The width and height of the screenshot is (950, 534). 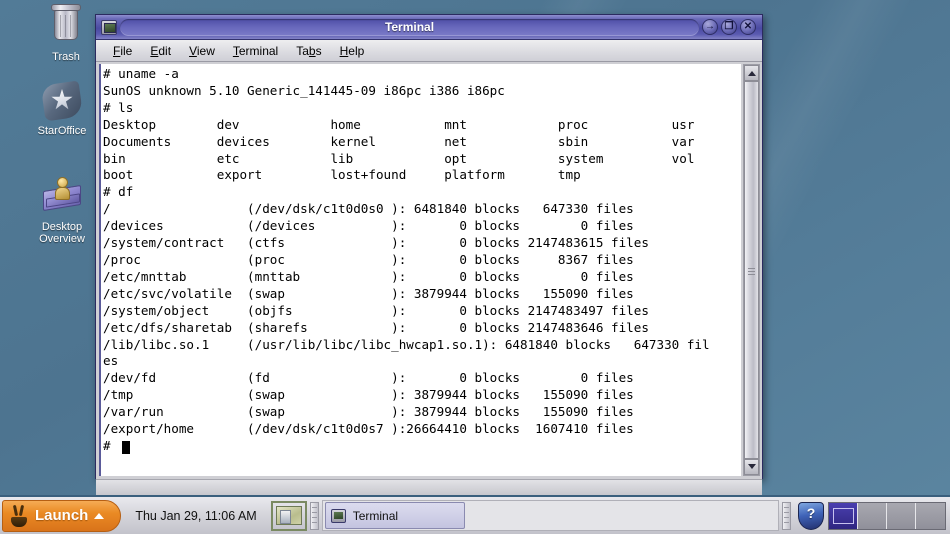 I want to click on minimize-button: →, so click(x=710, y=27).